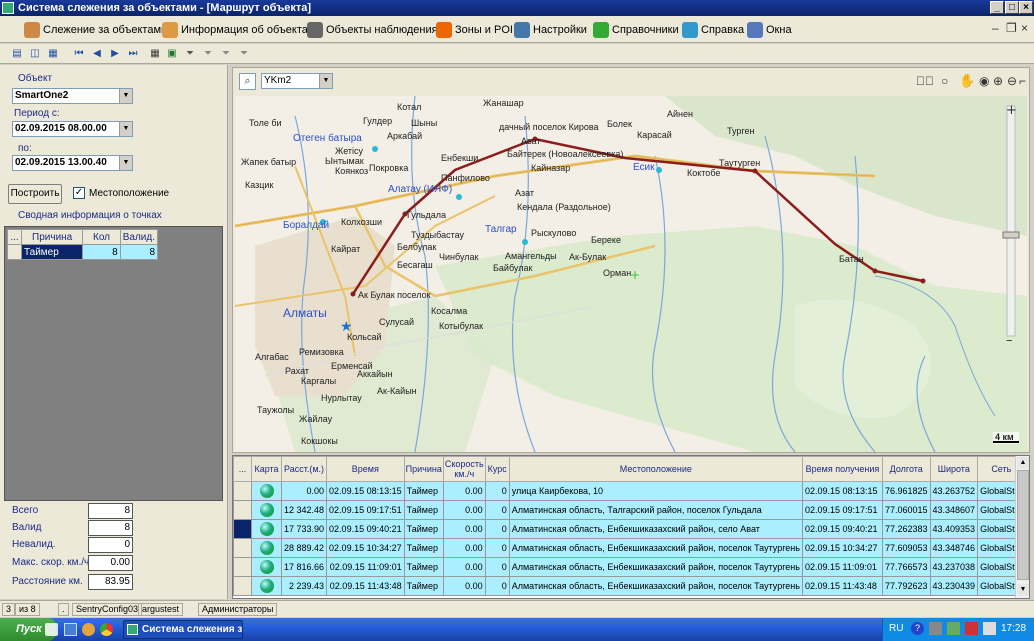  What do you see at coordinates (155, 54) in the screenshot?
I see `table-icon: ▦` at bounding box center [155, 54].